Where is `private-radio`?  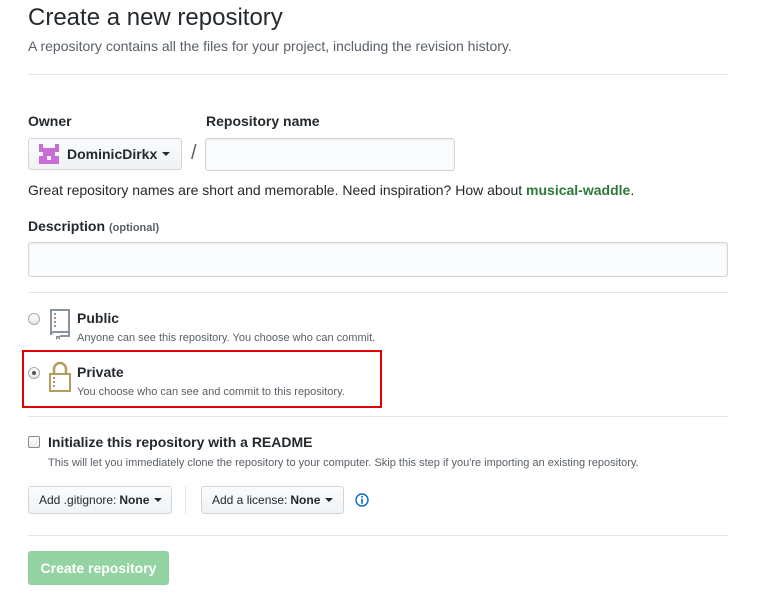 private-radio is located at coordinates (34, 373).